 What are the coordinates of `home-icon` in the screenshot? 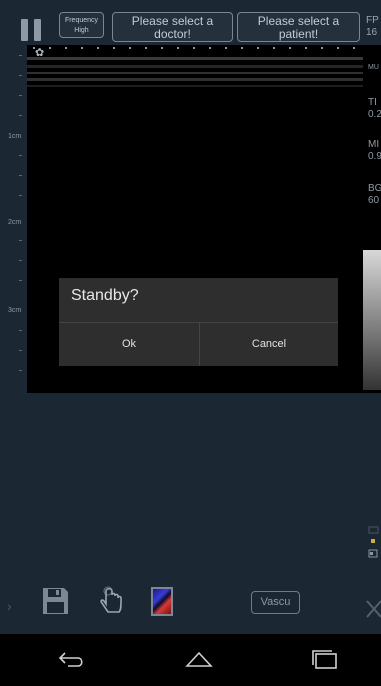 It's located at (199, 659).